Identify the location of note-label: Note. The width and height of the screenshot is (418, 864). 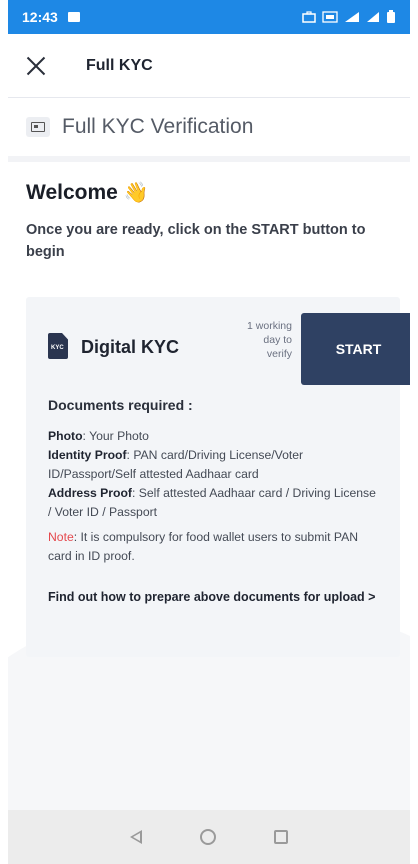
(61, 537).